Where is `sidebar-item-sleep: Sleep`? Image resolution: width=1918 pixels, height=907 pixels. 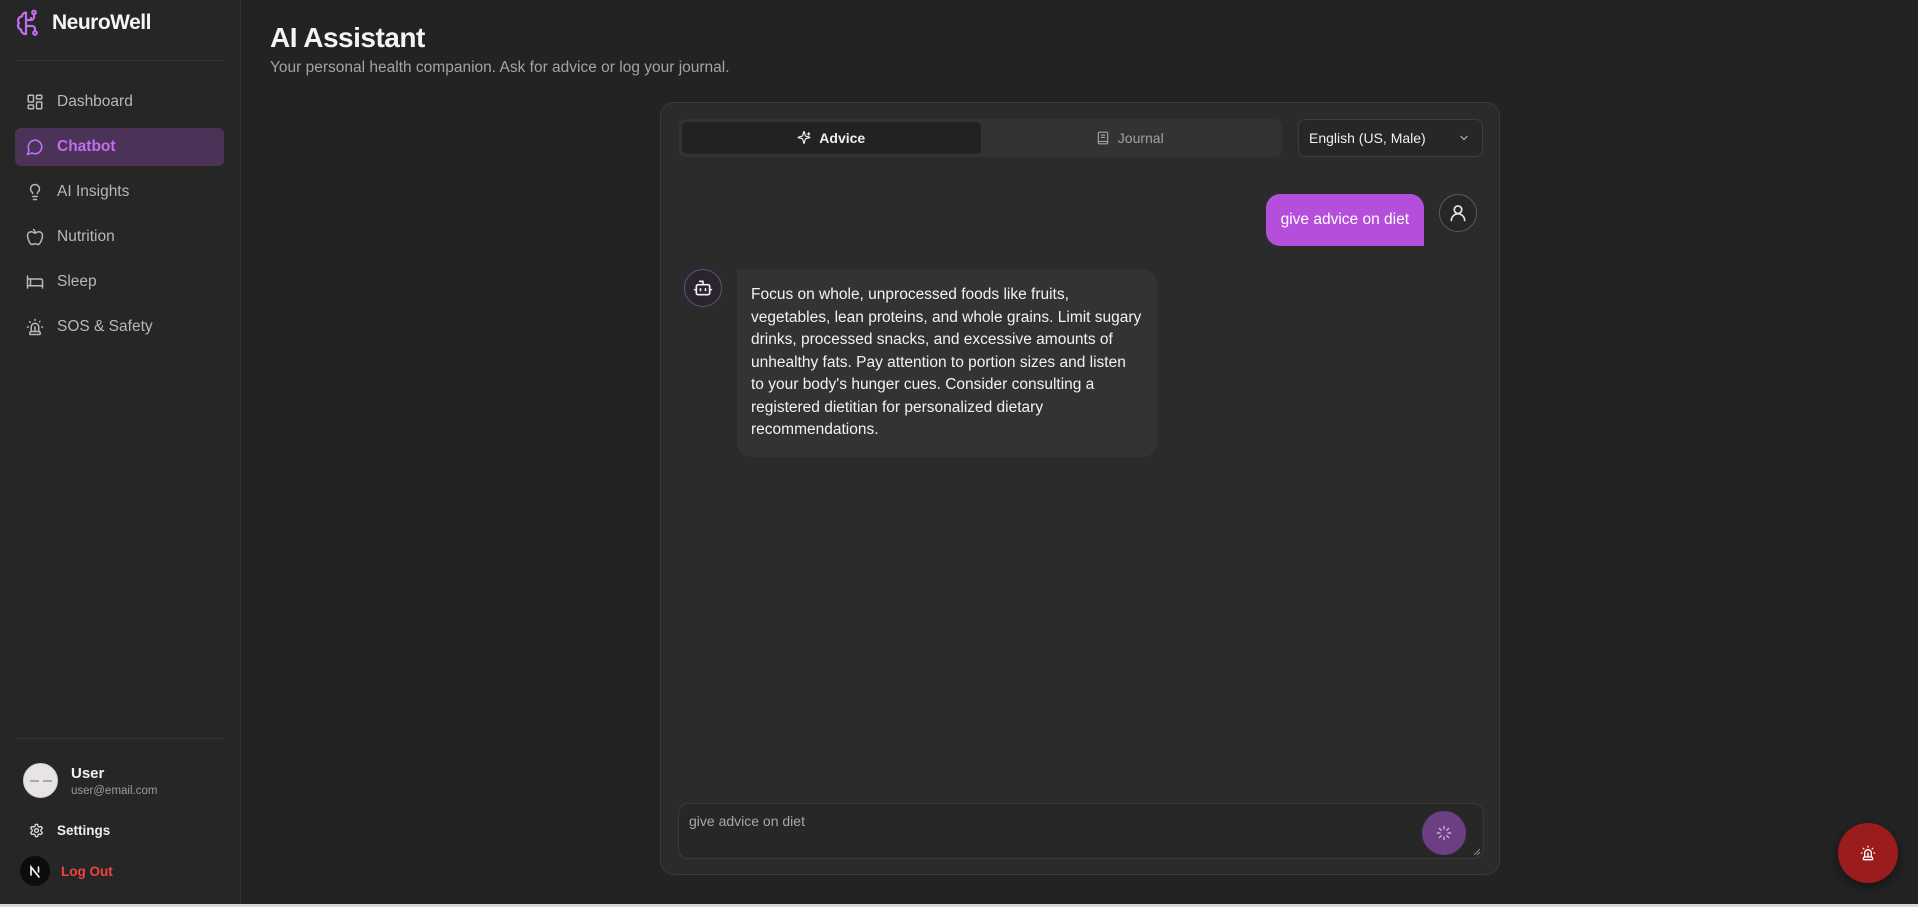 sidebar-item-sleep: Sleep is located at coordinates (119, 282).